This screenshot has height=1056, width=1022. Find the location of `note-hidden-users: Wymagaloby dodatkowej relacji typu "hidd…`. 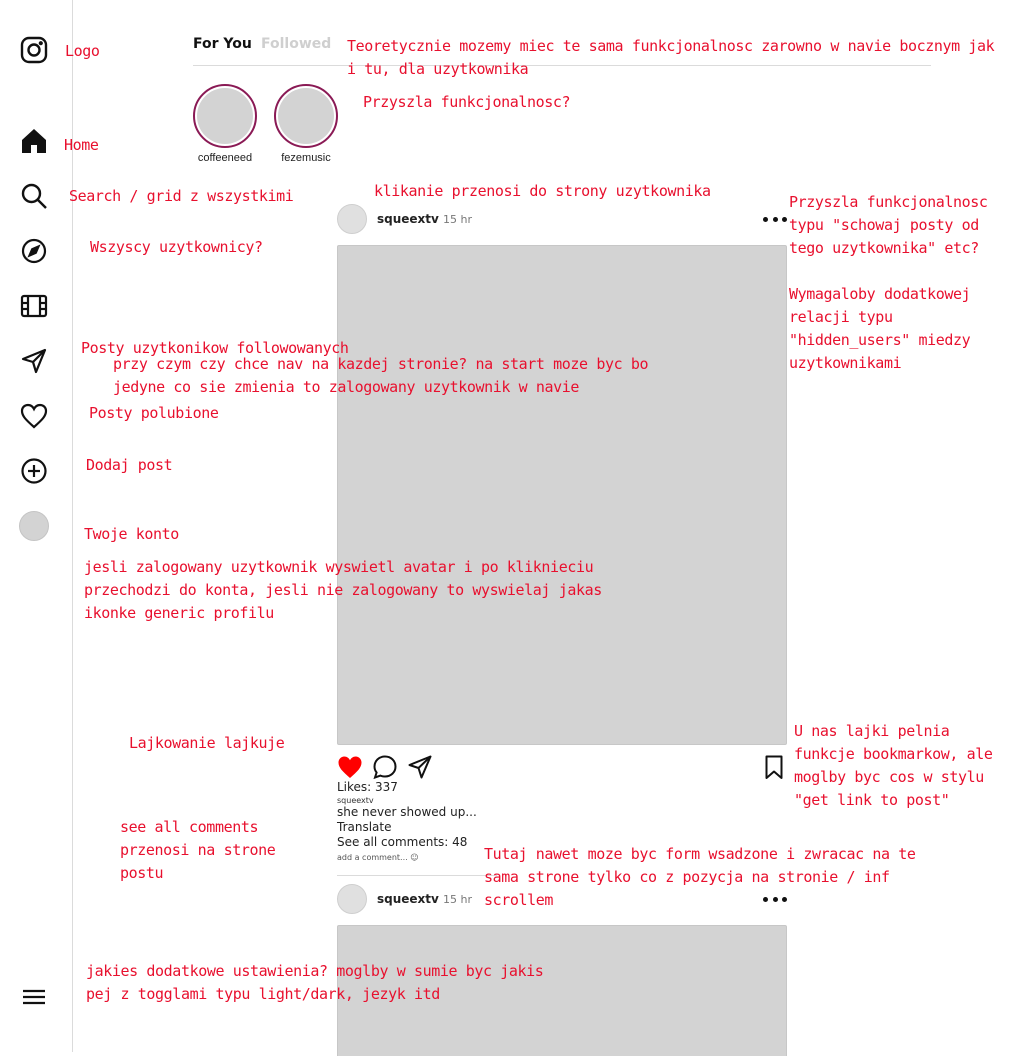

note-hidden-users: Wymagaloby dodatkowej relacji typu "hidd… is located at coordinates (880, 328).